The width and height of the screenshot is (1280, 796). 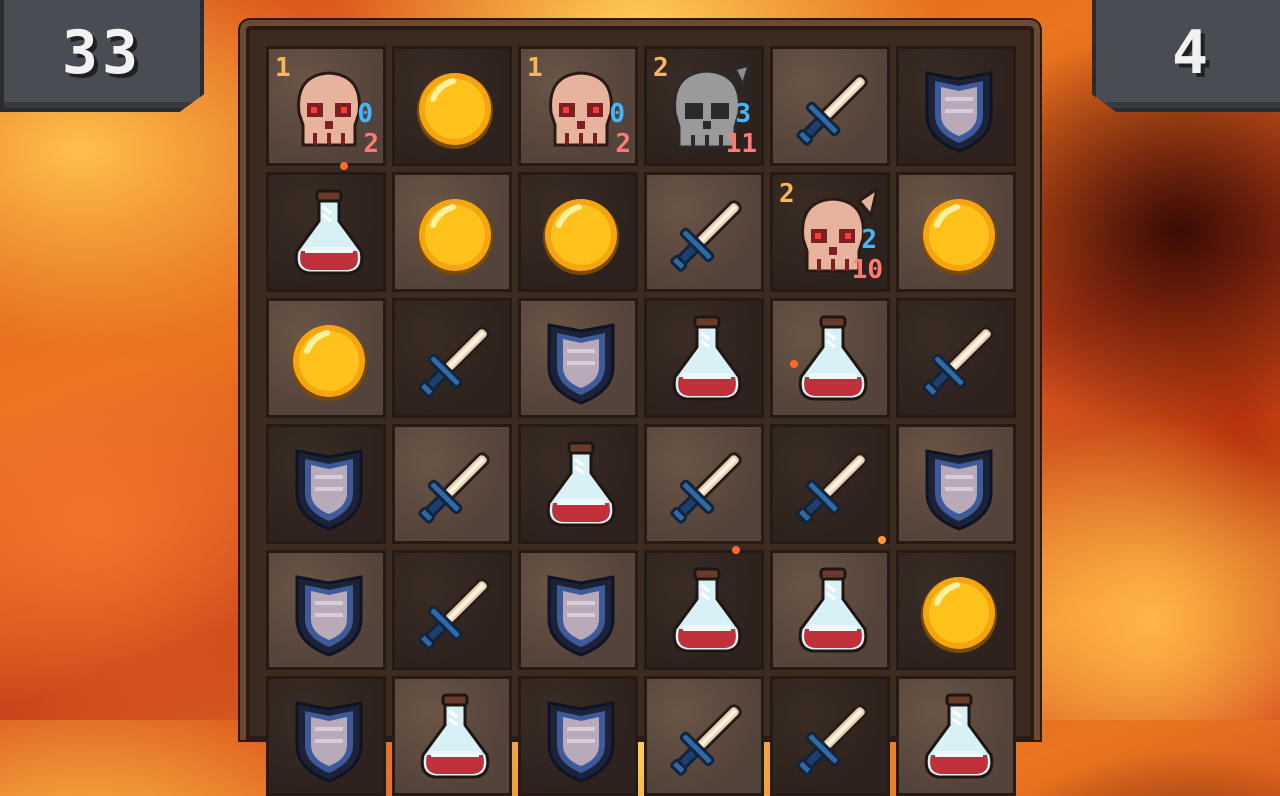 I want to click on enemy-hp: 10, so click(x=867, y=270).